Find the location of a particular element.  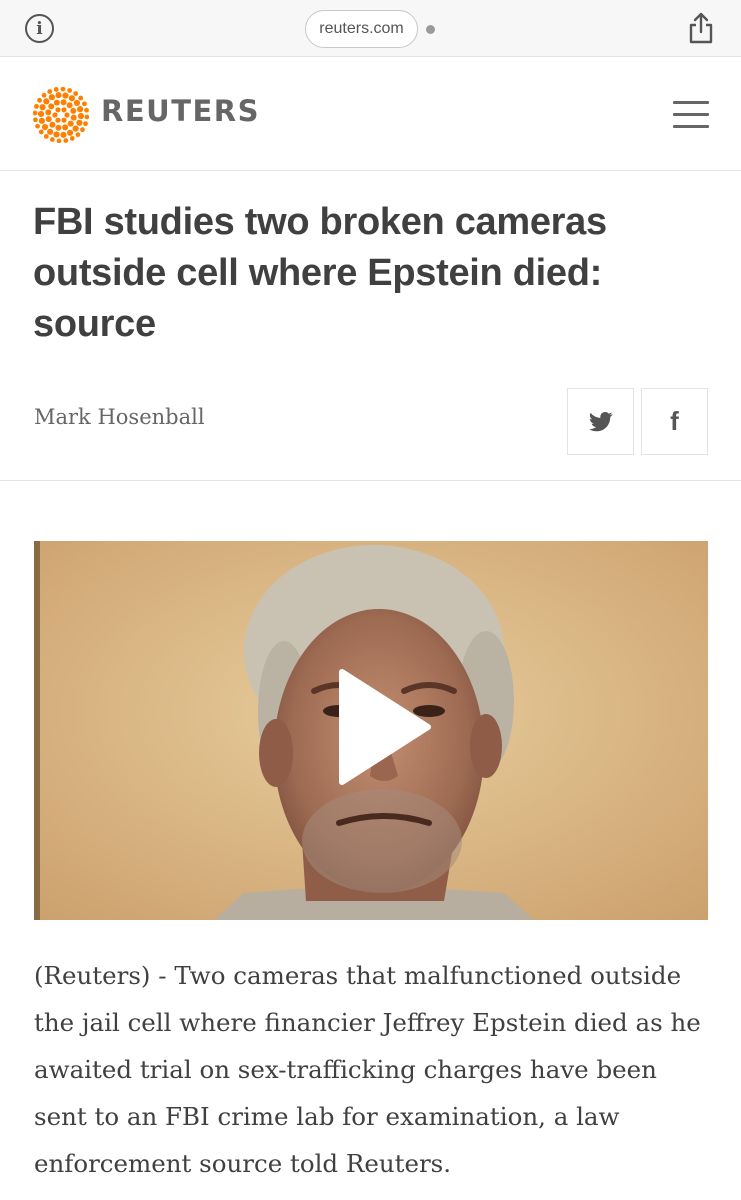

browser-address-bar: i reuters.com is located at coordinates (370, 28).